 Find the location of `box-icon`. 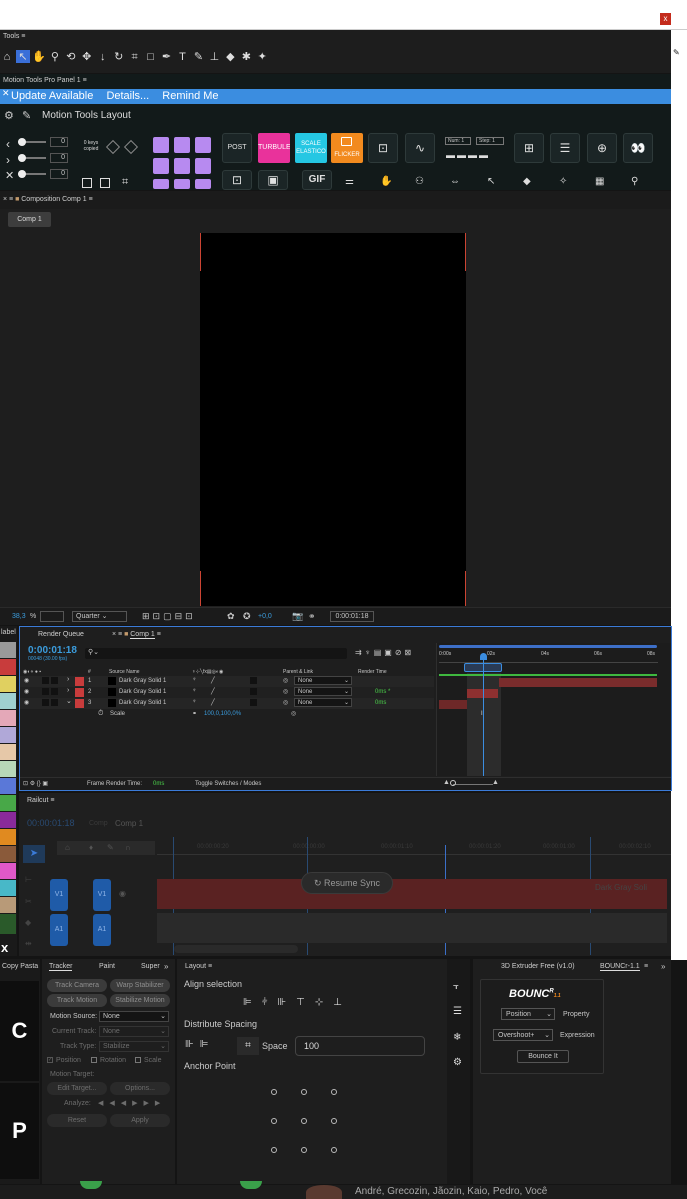

box-icon is located at coordinates (87, 183).